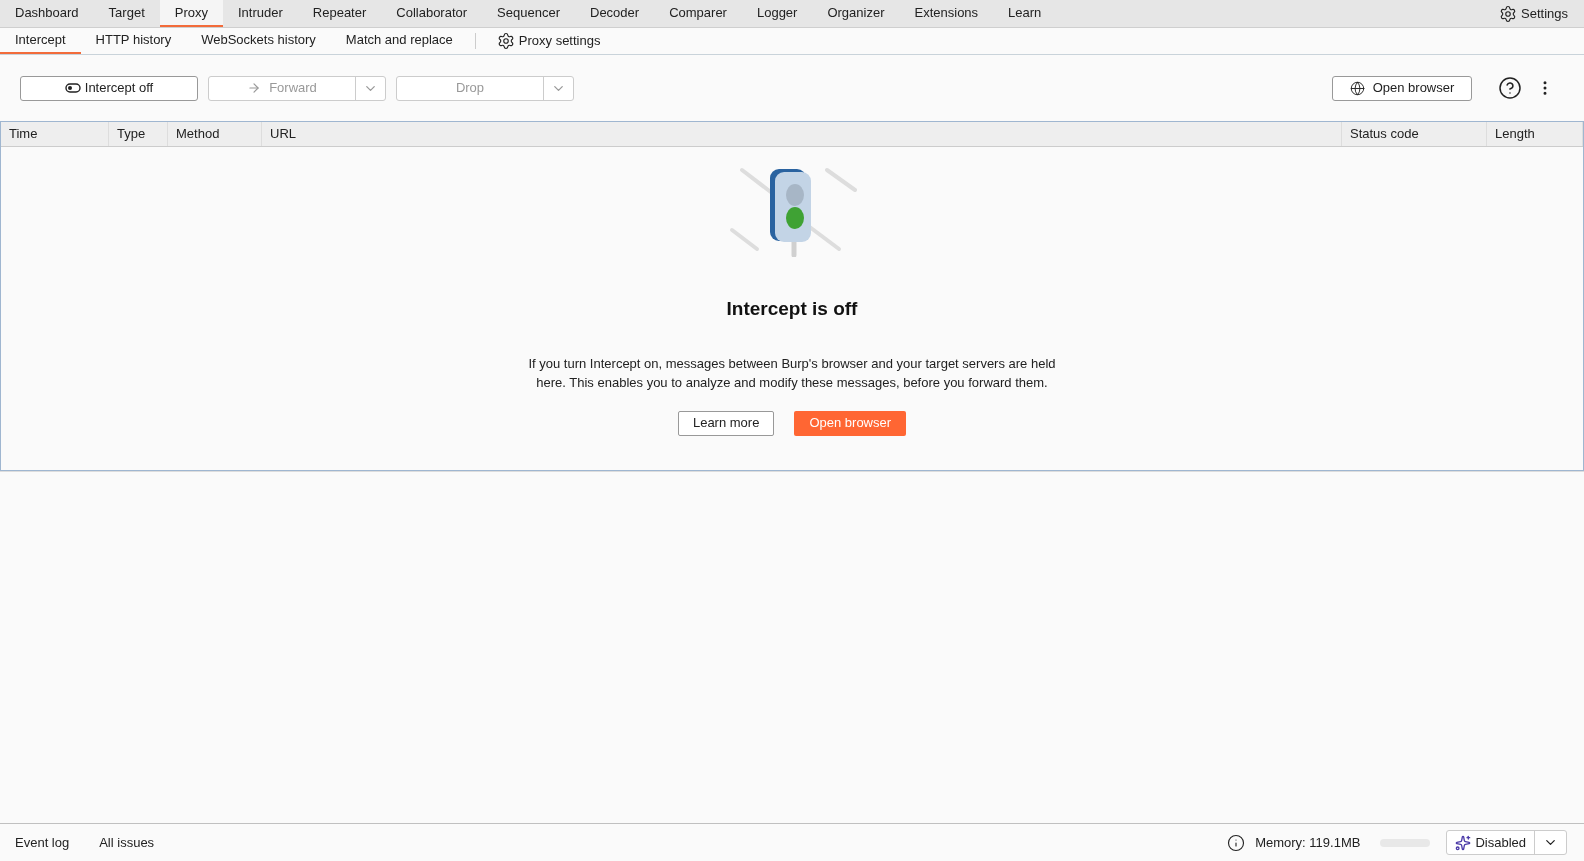 Image resolution: width=1584 pixels, height=861 pixels. I want to click on column-header: Method, so click(215, 134).